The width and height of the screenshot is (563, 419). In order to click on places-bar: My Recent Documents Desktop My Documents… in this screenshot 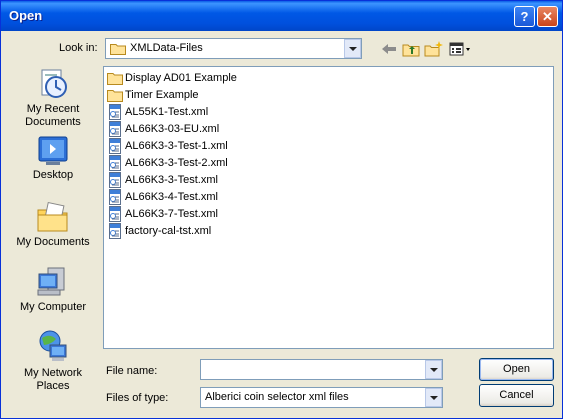, I will do `click(53, 230)`.